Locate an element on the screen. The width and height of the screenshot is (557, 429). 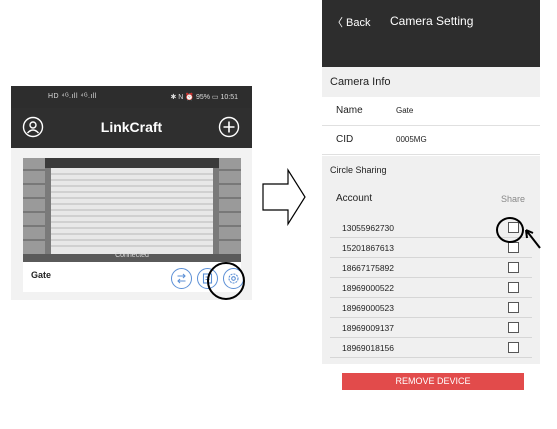
back-button: 〈 Back is located at coordinates (351, 22).